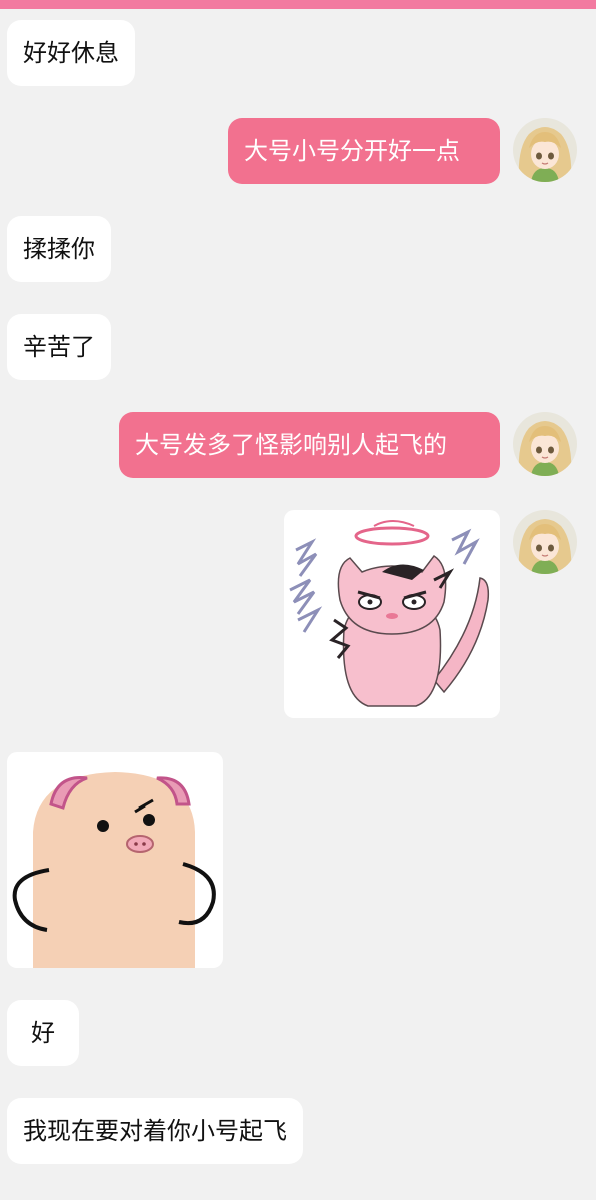 Image resolution: width=596 pixels, height=1200 pixels. I want to click on incoming-message-bubble: 揉揉你, so click(59, 249).